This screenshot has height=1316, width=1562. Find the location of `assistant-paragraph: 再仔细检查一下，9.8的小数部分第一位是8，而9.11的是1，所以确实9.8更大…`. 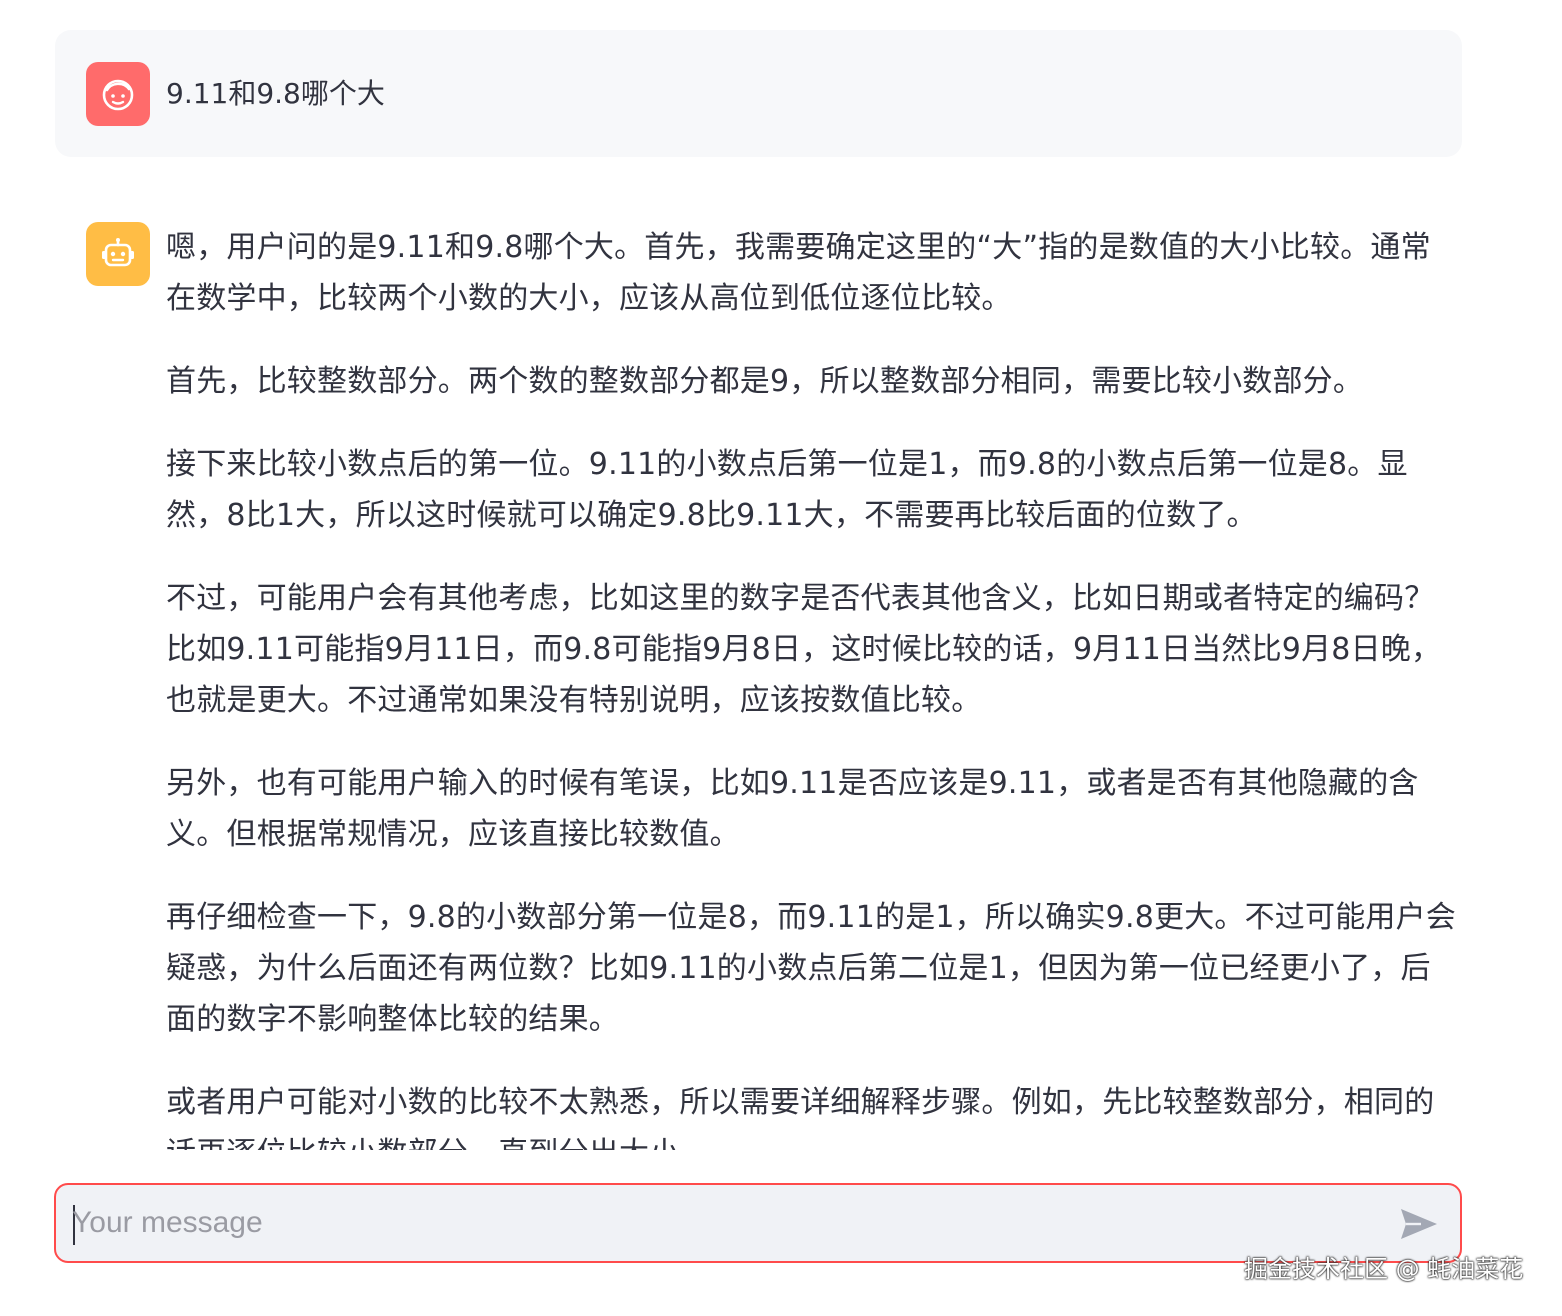

assistant-paragraph: 再仔细检查一下，9.8的小数部分第一位是8，而9.11的是1，所以确实9.8更大… is located at coordinates (811, 968).